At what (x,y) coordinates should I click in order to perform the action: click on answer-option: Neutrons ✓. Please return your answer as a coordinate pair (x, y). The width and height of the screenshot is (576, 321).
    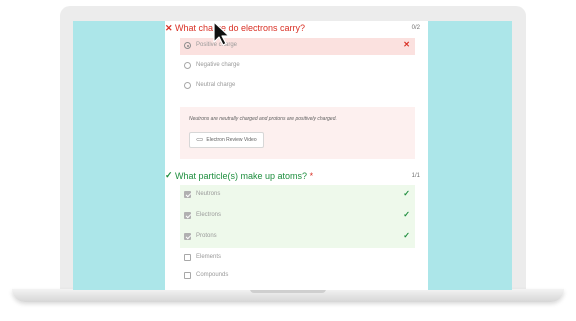
    Looking at the image, I should click on (297, 195).